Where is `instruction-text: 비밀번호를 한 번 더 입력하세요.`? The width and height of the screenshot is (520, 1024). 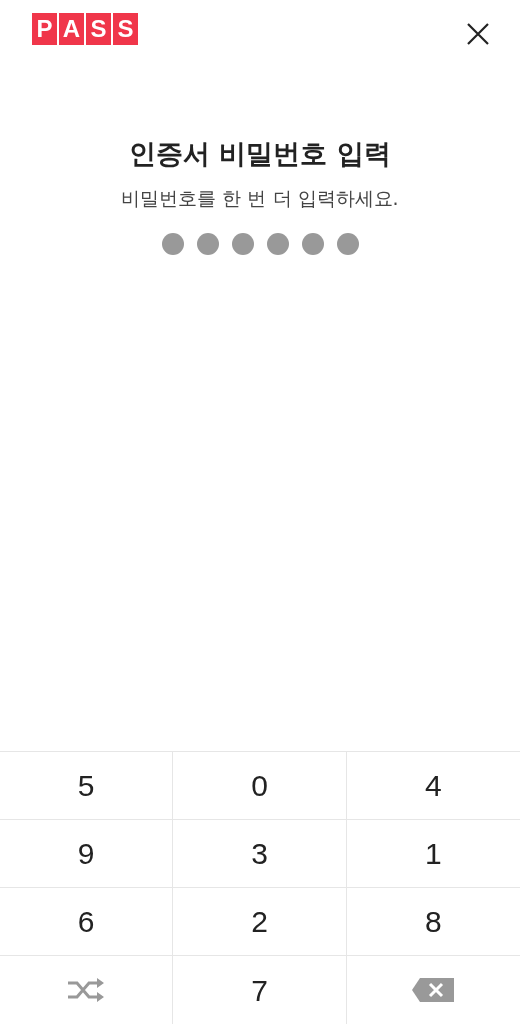
instruction-text: 비밀번호를 한 번 더 입력하세요. is located at coordinates (260, 198).